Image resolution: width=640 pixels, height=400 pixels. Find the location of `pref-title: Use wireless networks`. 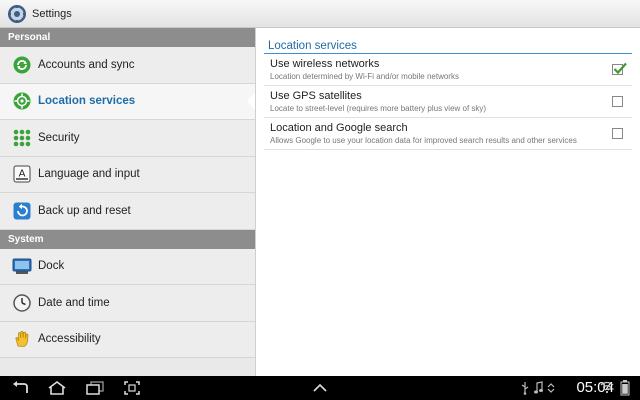

pref-title: Use wireless networks is located at coordinates (325, 63).